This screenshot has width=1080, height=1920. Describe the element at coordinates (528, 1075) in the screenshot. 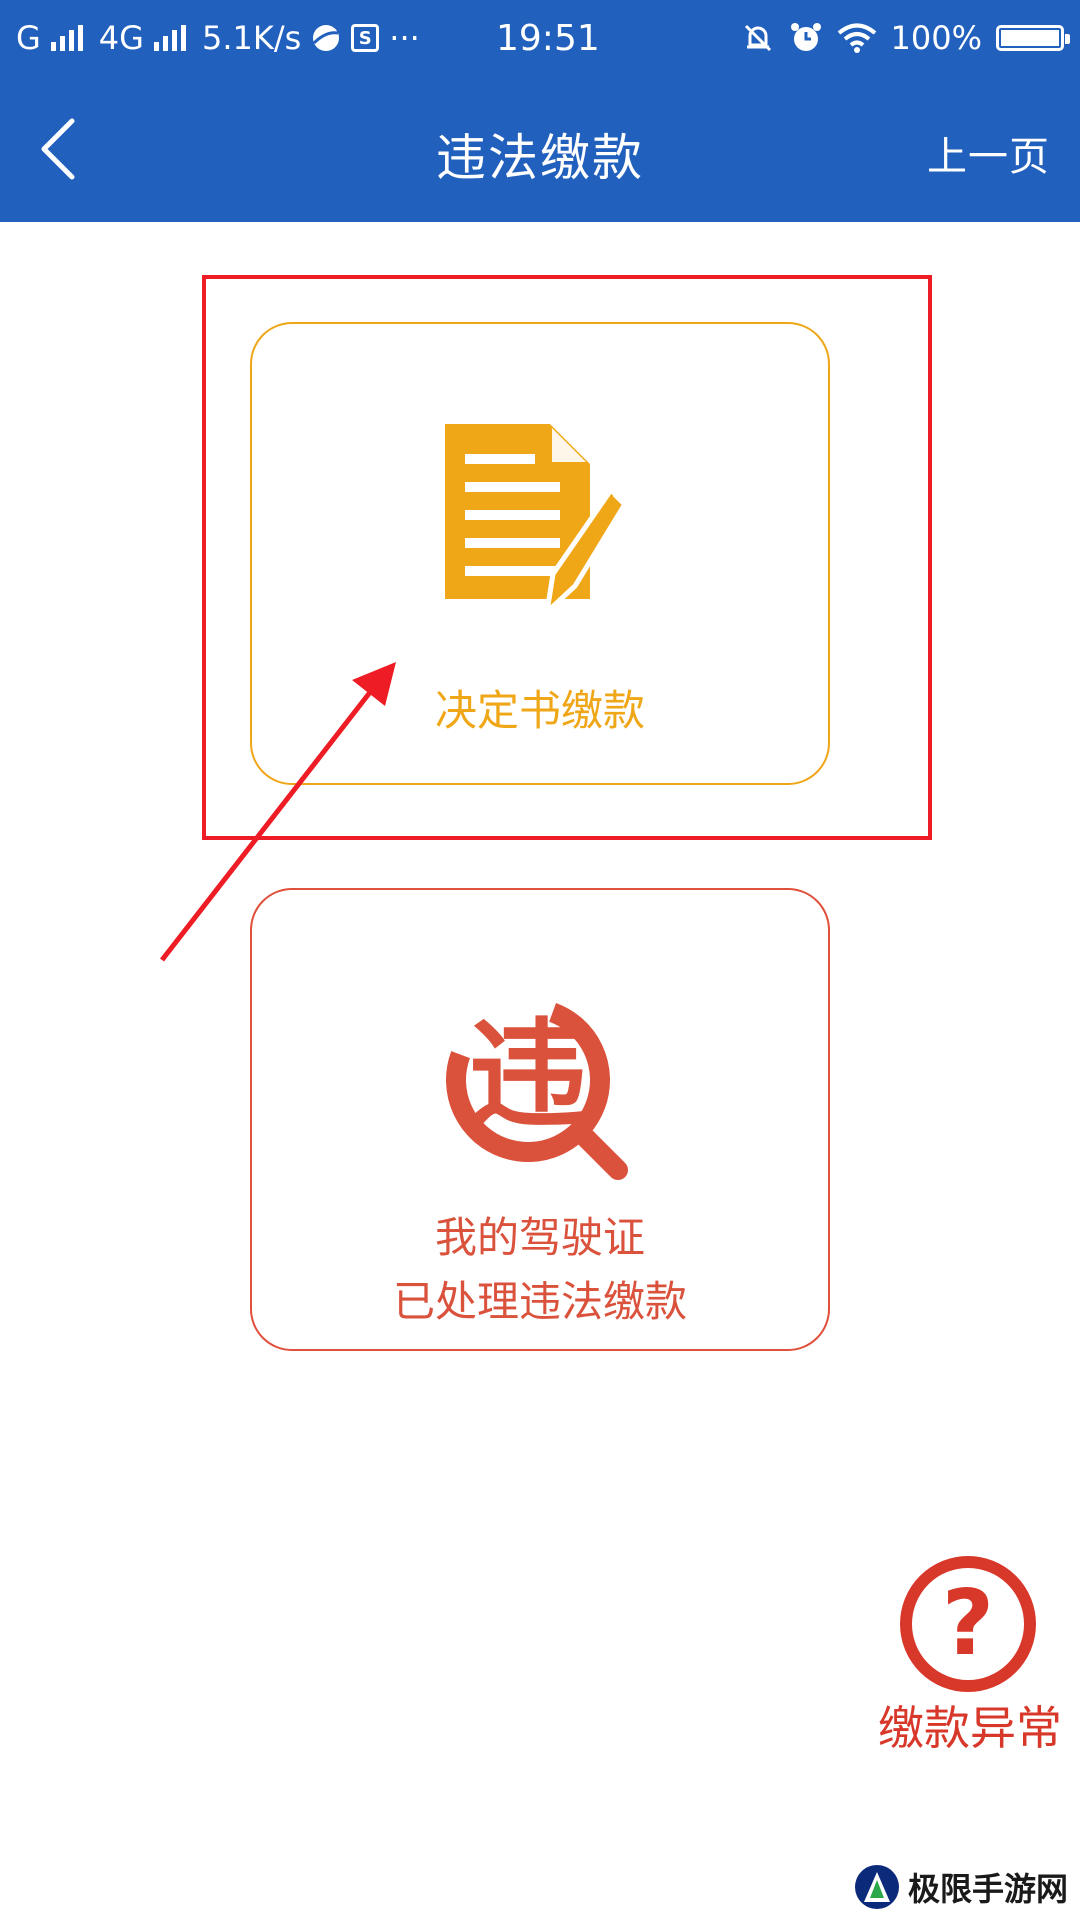

I see `violation-glyph: 违` at that location.